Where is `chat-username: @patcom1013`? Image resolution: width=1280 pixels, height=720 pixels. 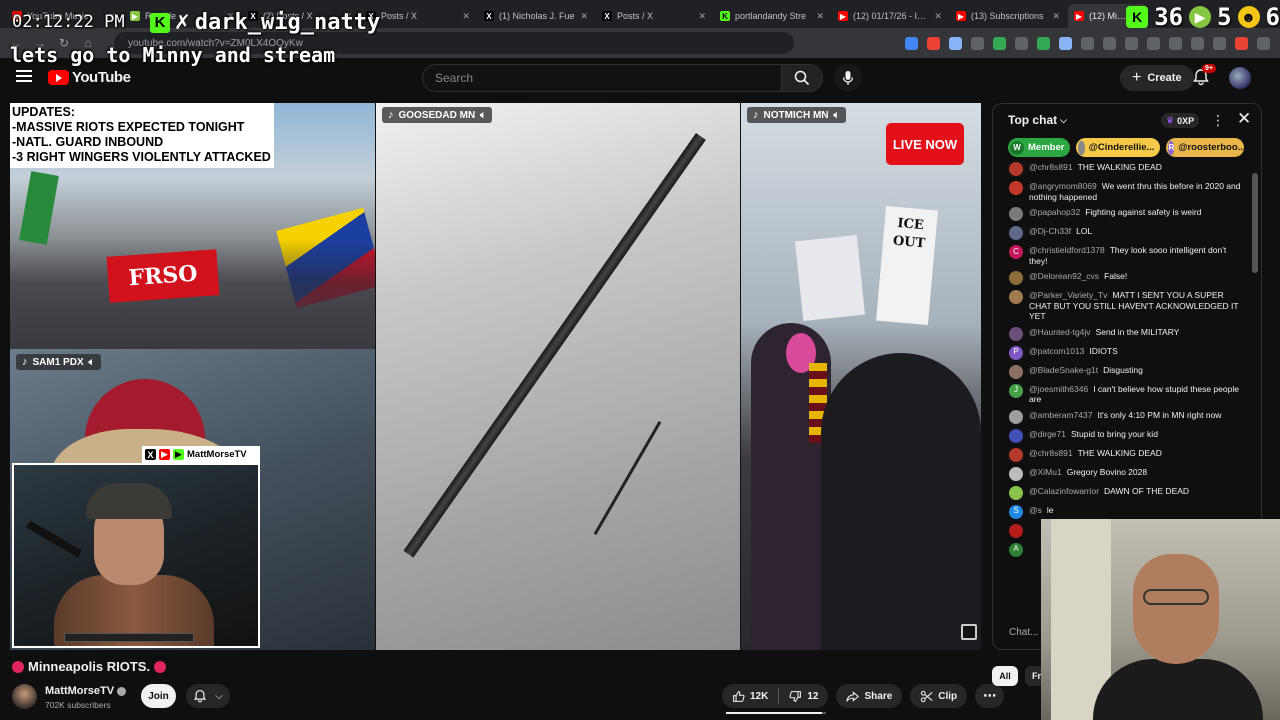 chat-username: @patcom1013 is located at coordinates (1056, 351).